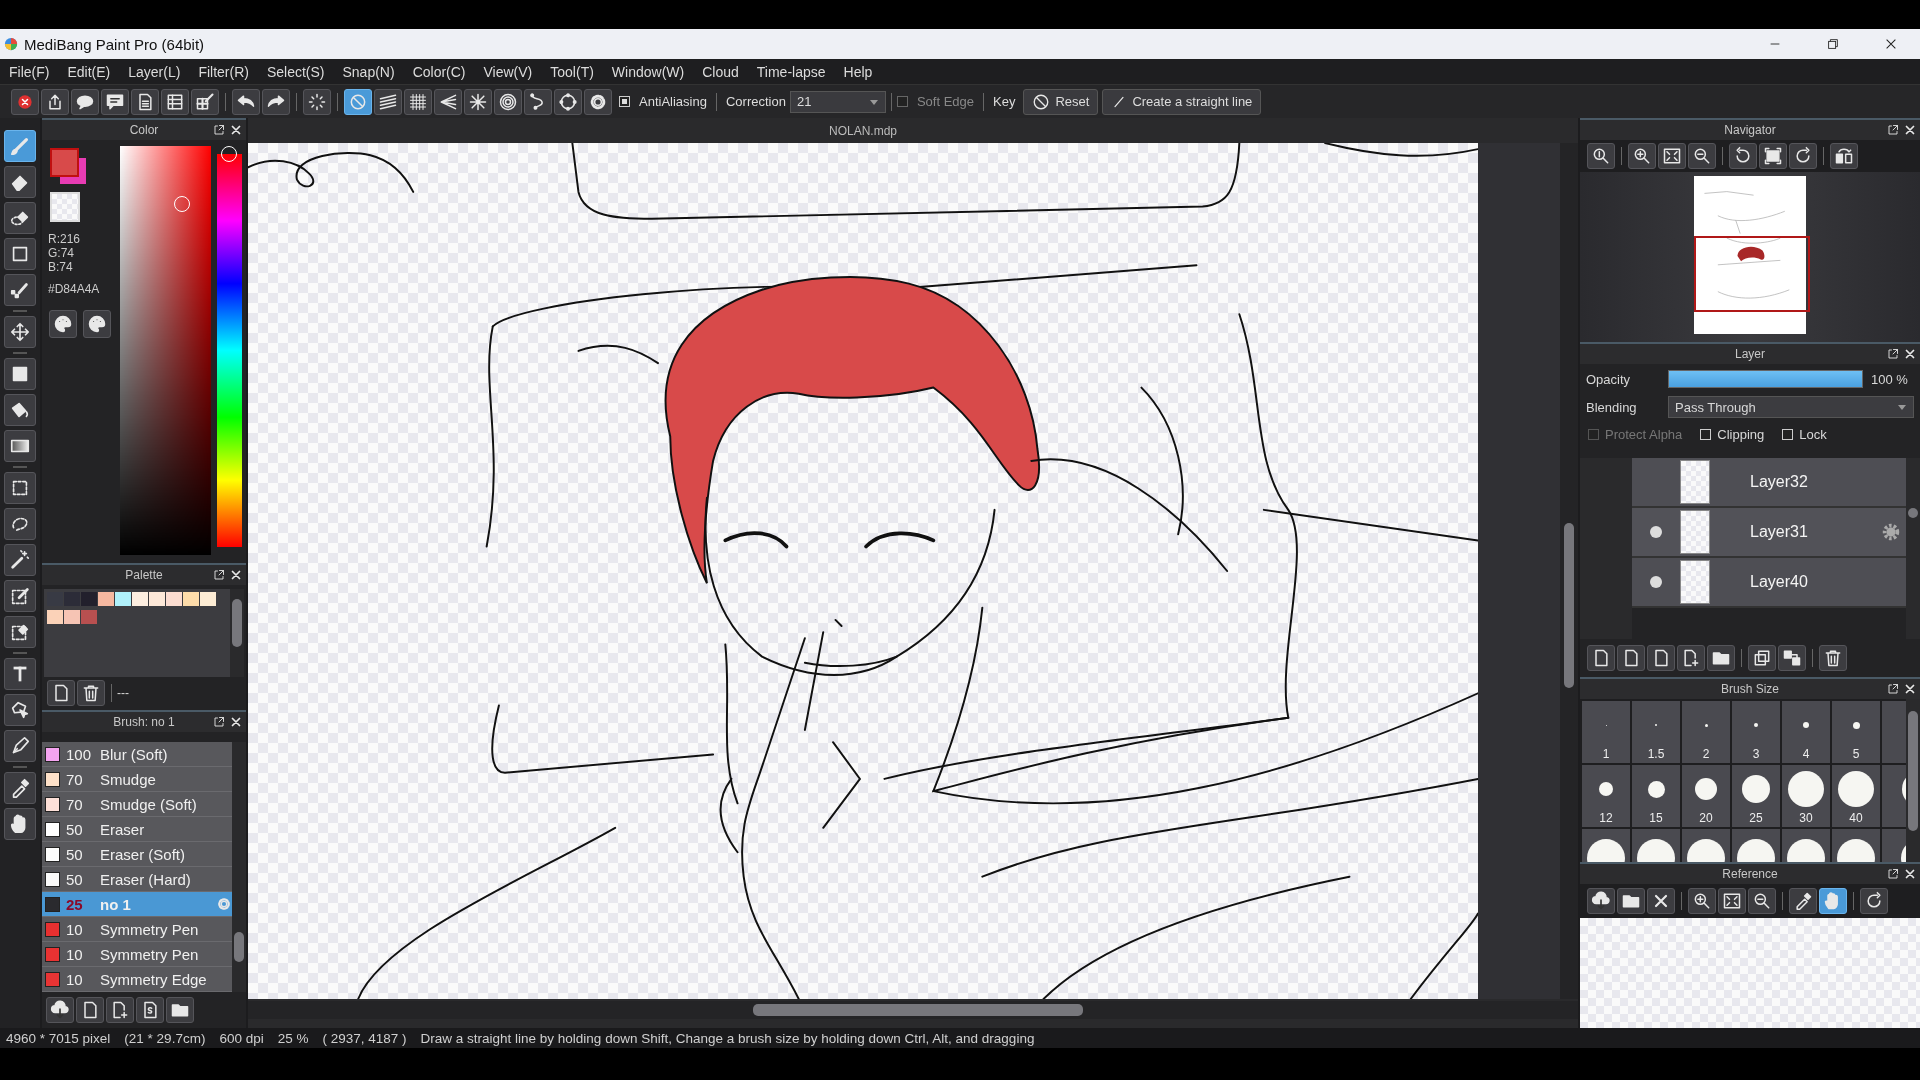  Describe the element at coordinates (116, 904) in the screenshot. I see `brush-name: no 1` at that location.